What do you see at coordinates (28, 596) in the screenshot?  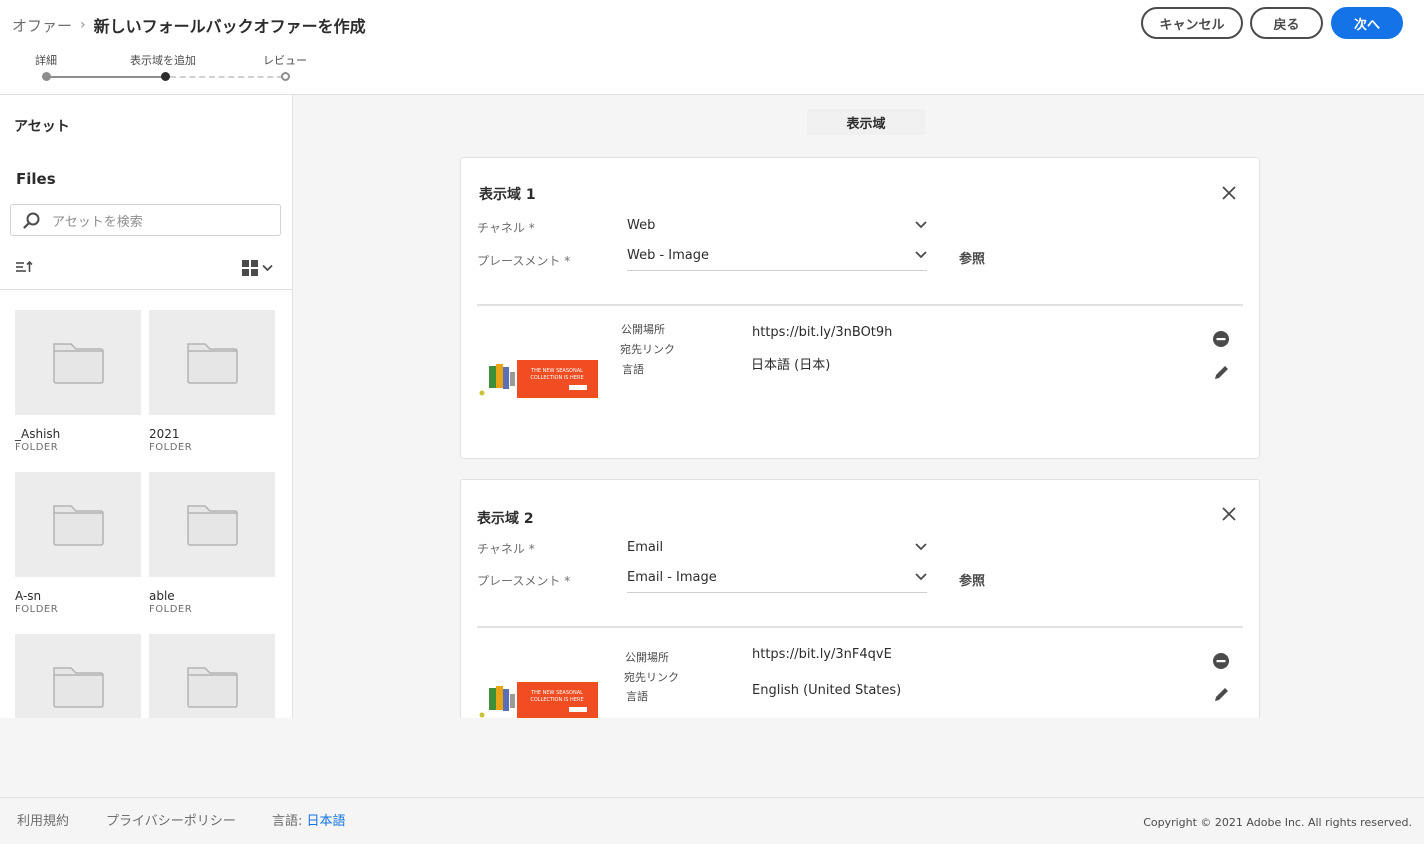 I see `folder-name: A-sn` at bounding box center [28, 596].